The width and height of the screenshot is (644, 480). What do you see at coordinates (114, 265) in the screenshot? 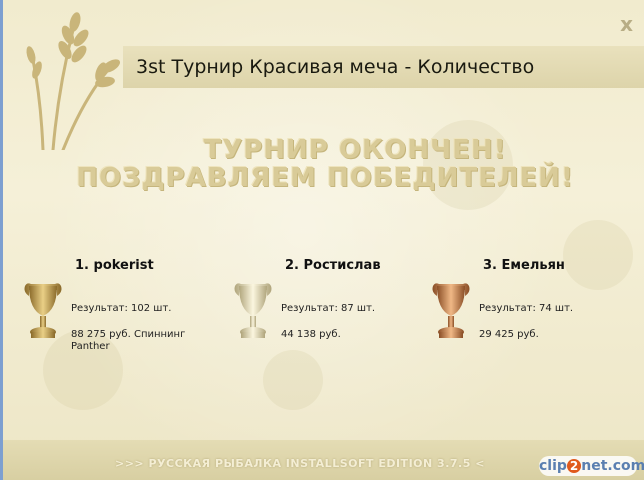
I see `winner-name: 1. pokerist` at bounding box center [114, 265].